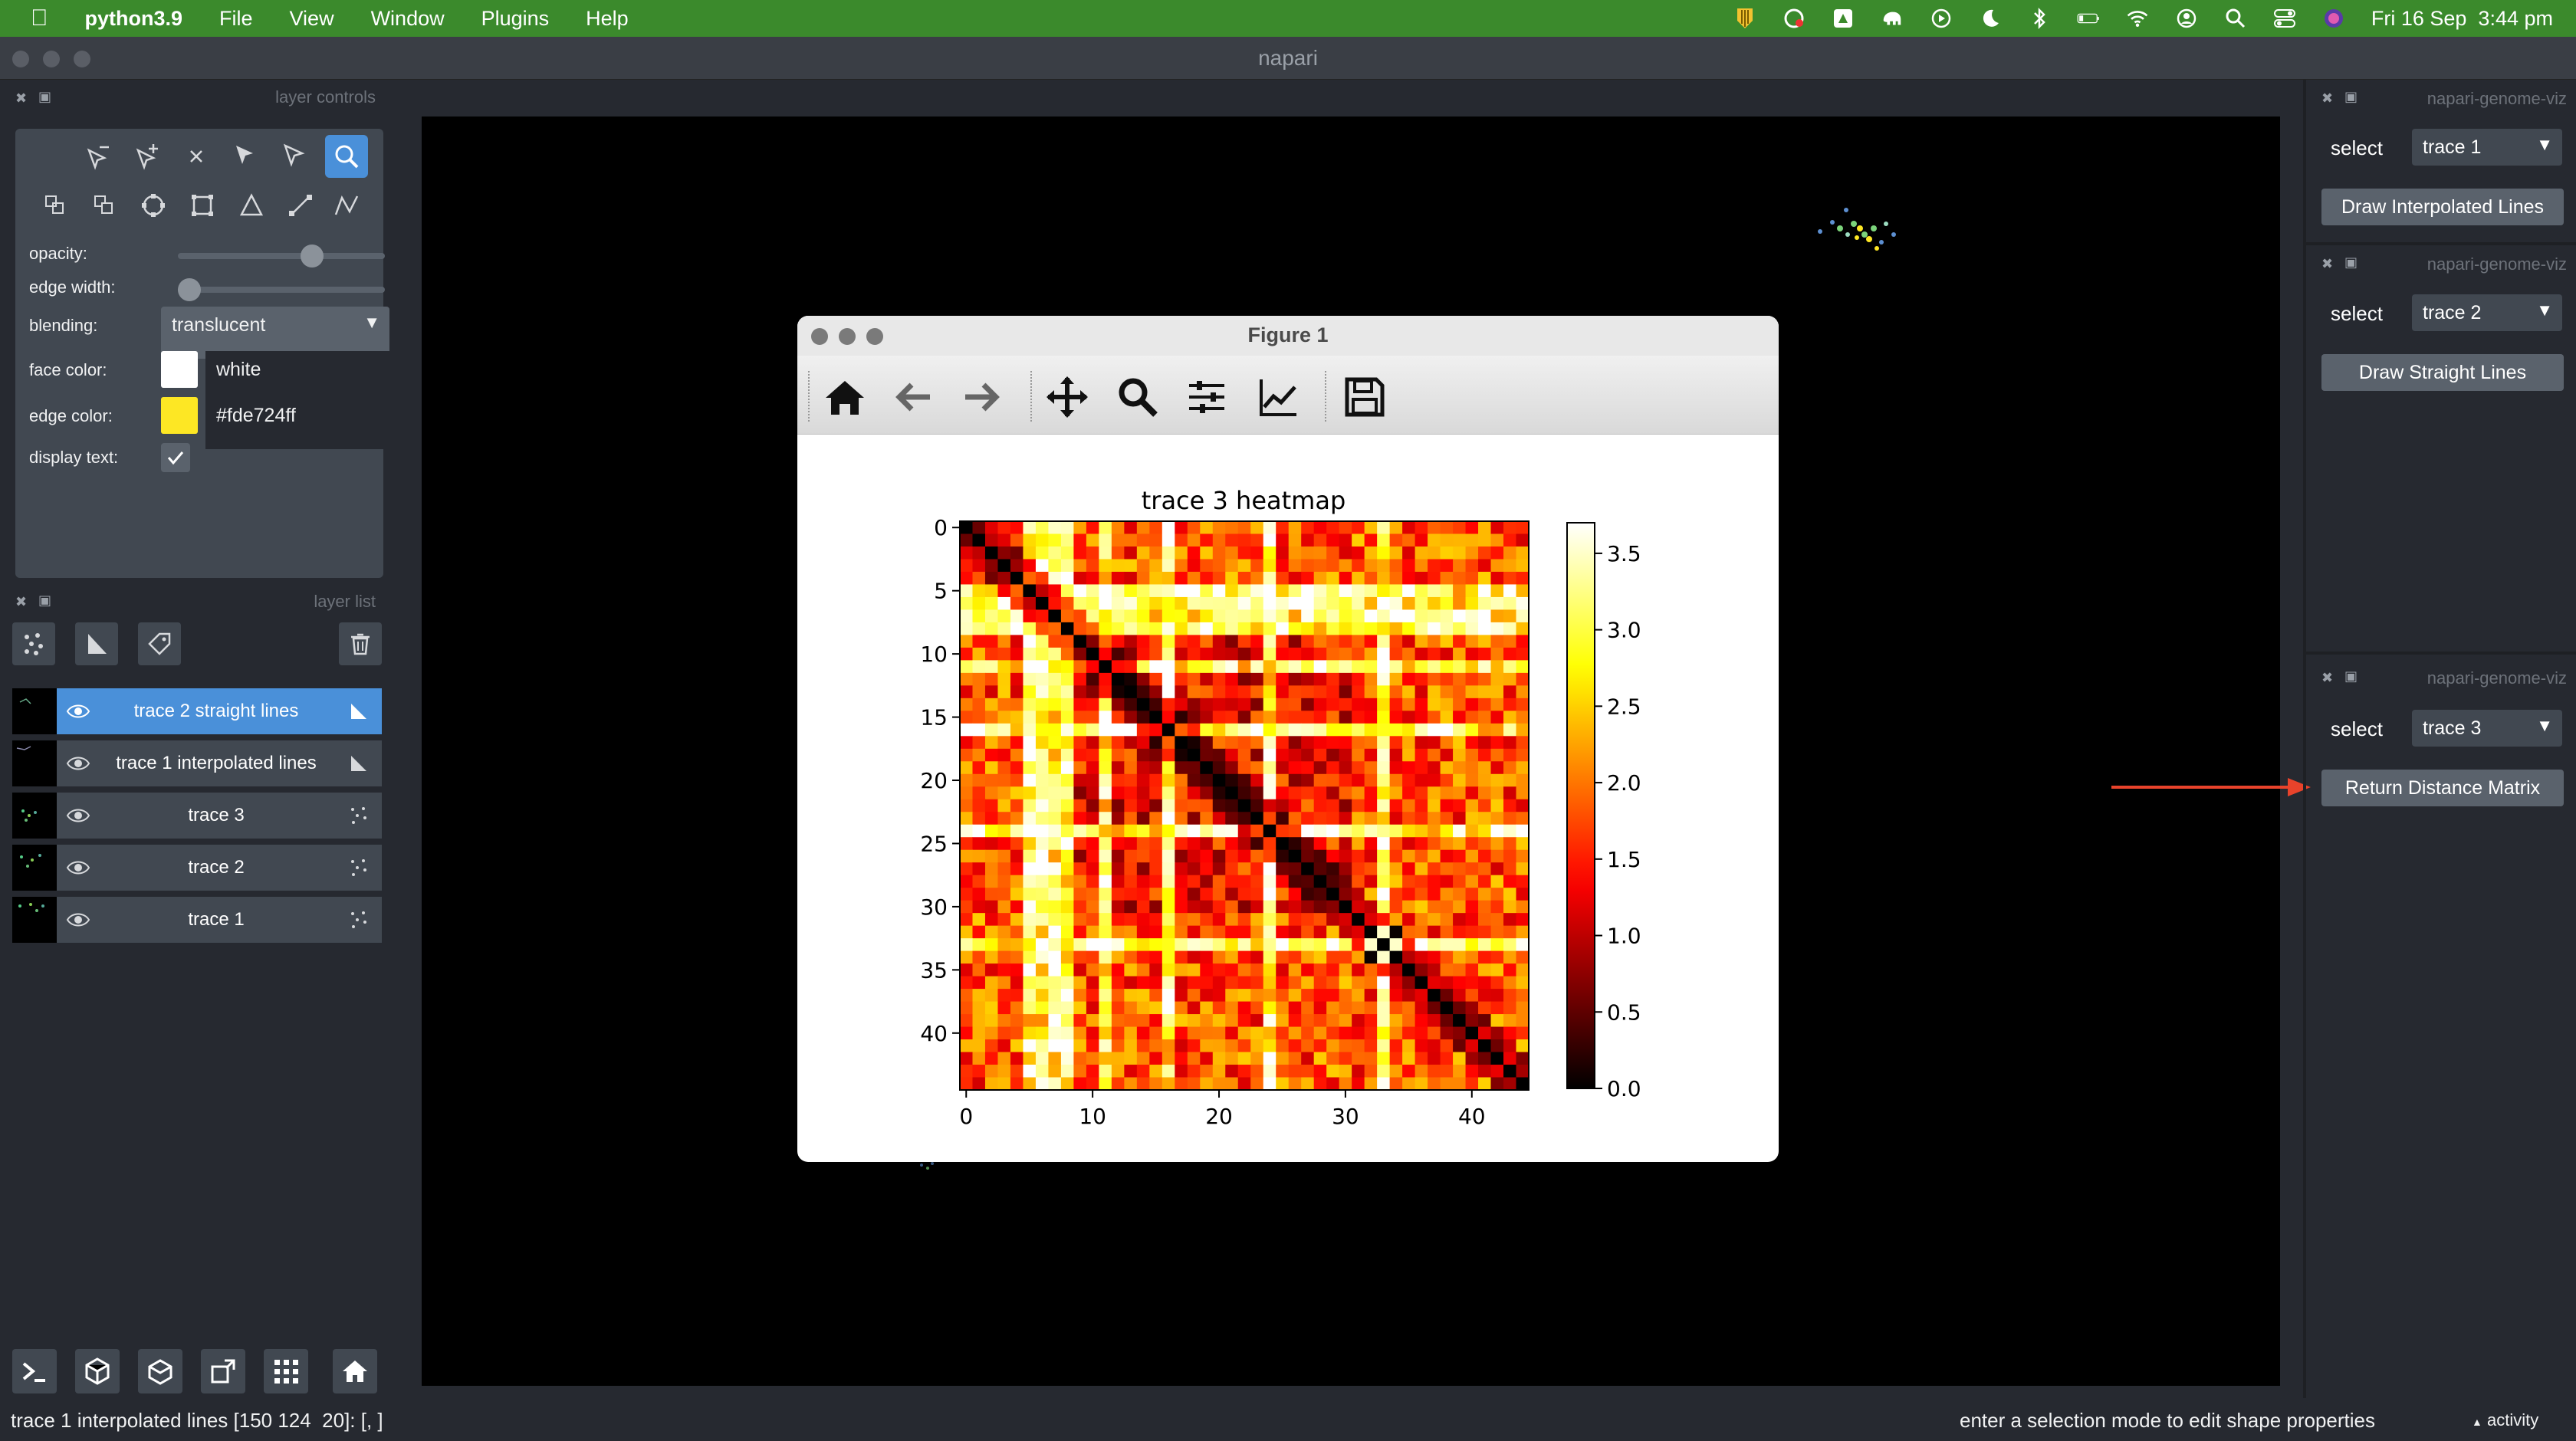  I want to click on search-icon, so click(2236, 18).